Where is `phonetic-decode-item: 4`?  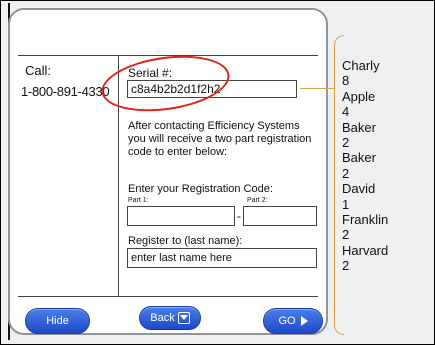 phonetic-decode-item: 4 is located at coordinates (346, 112).